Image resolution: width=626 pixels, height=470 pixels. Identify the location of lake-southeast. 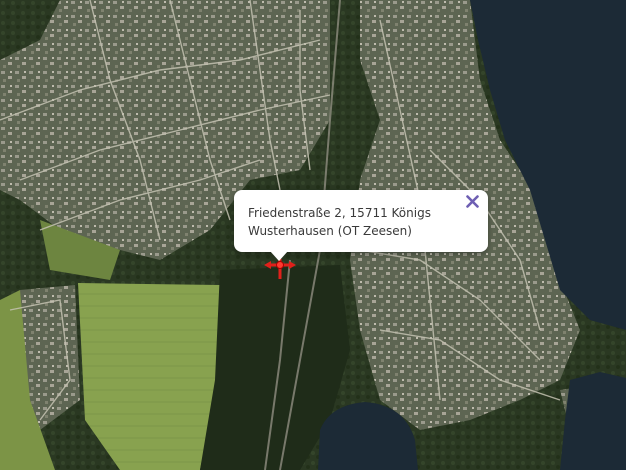
(593, 421).